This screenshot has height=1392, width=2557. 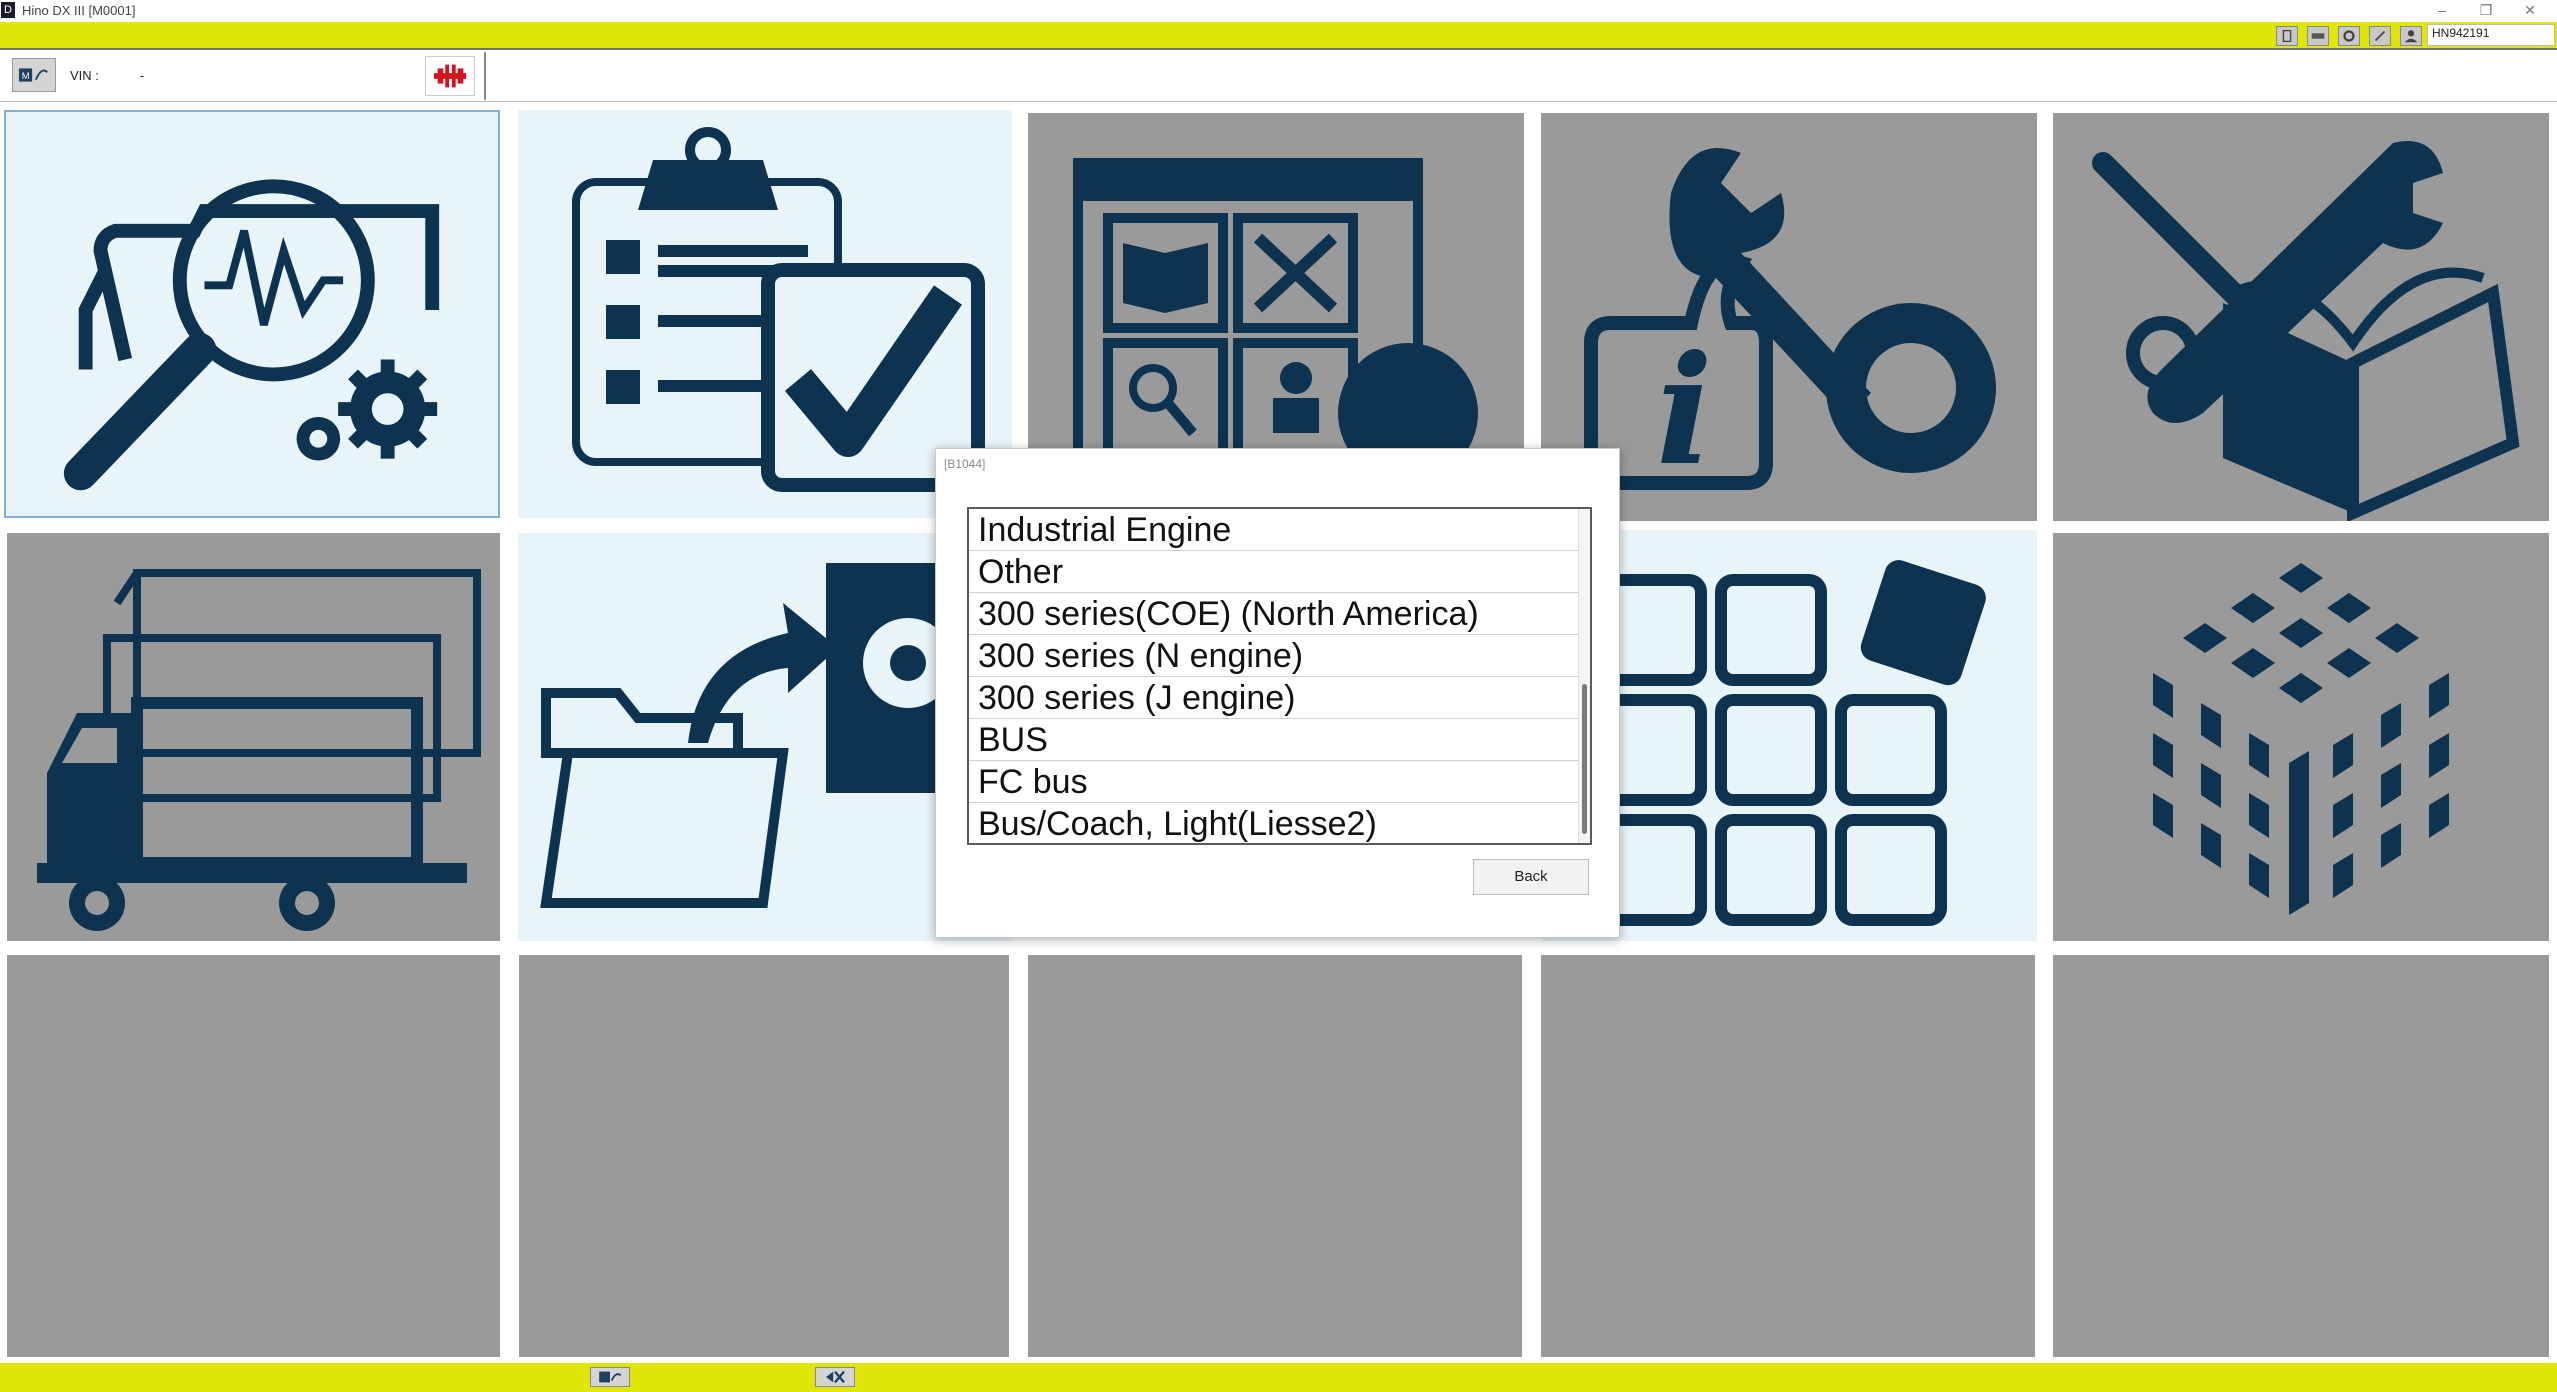 What do you see at coordinates (965, 464) in the screenshot?
I see `dialog-code: [B1044]` at bounding box center [965, 464].